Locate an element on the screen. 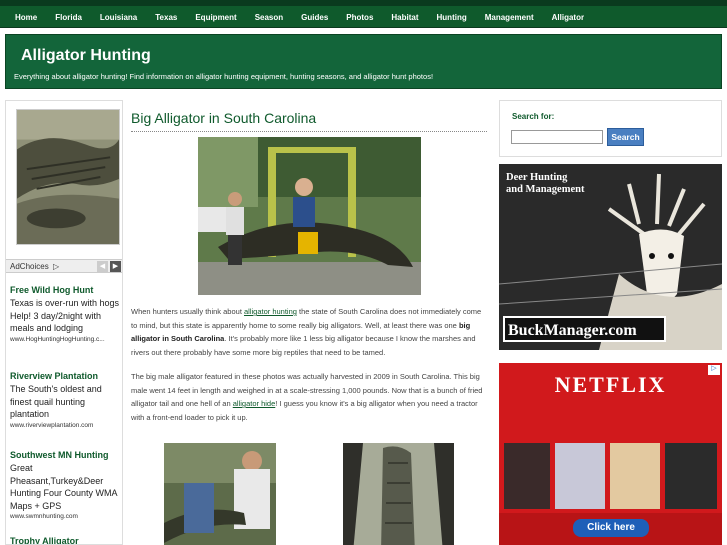 This screenshot has height=545, width=727. alligator-hide-link: alligator hide is located at coordinates (254, 403).